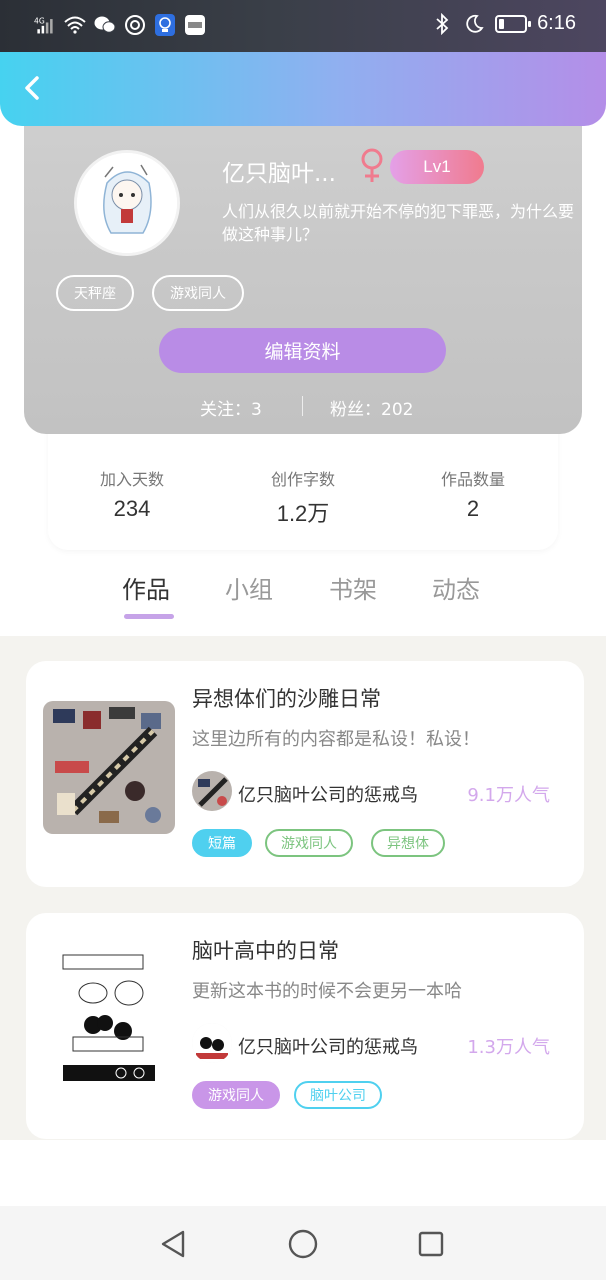  What do you see at coordinates (303, 600) in the screenshot?
I see `tab-bar: 作品 小组 书架 动态` at bounding box center [303, 600].